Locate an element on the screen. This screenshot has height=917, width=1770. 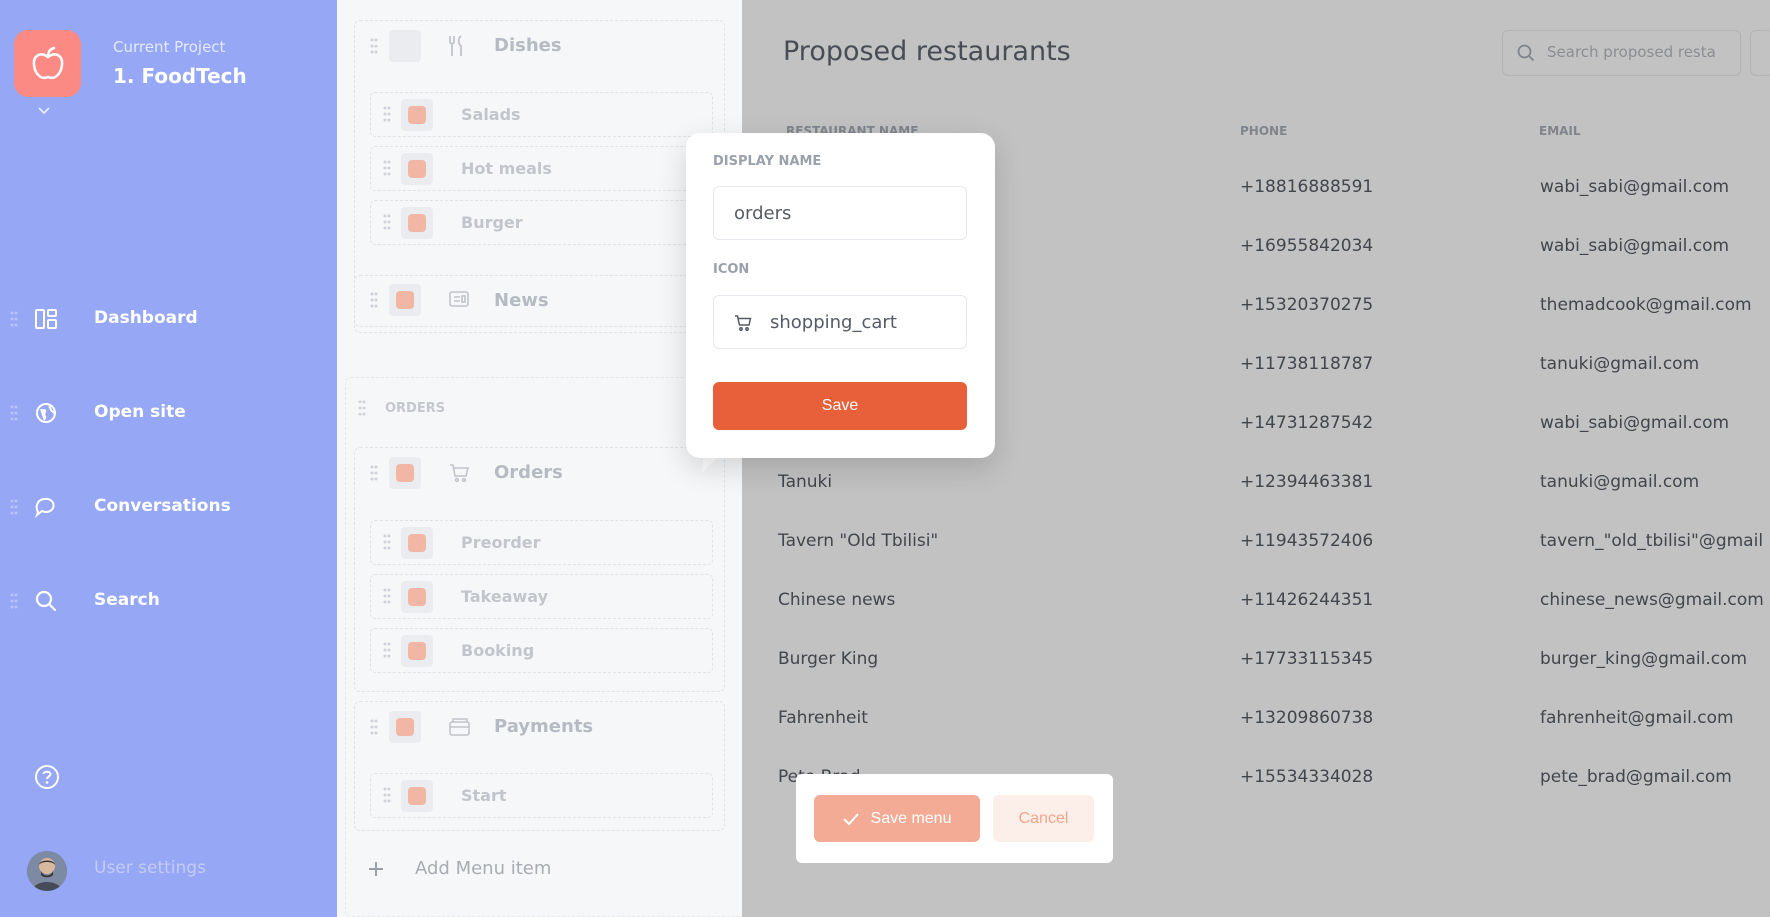
display-name-field: orders is located at coordinates (840, 213).